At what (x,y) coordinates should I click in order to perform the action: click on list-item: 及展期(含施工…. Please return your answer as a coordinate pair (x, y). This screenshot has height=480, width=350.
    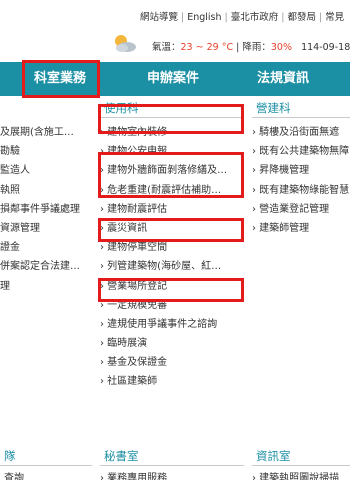
    Looking at the image, I should click on (46, 132).